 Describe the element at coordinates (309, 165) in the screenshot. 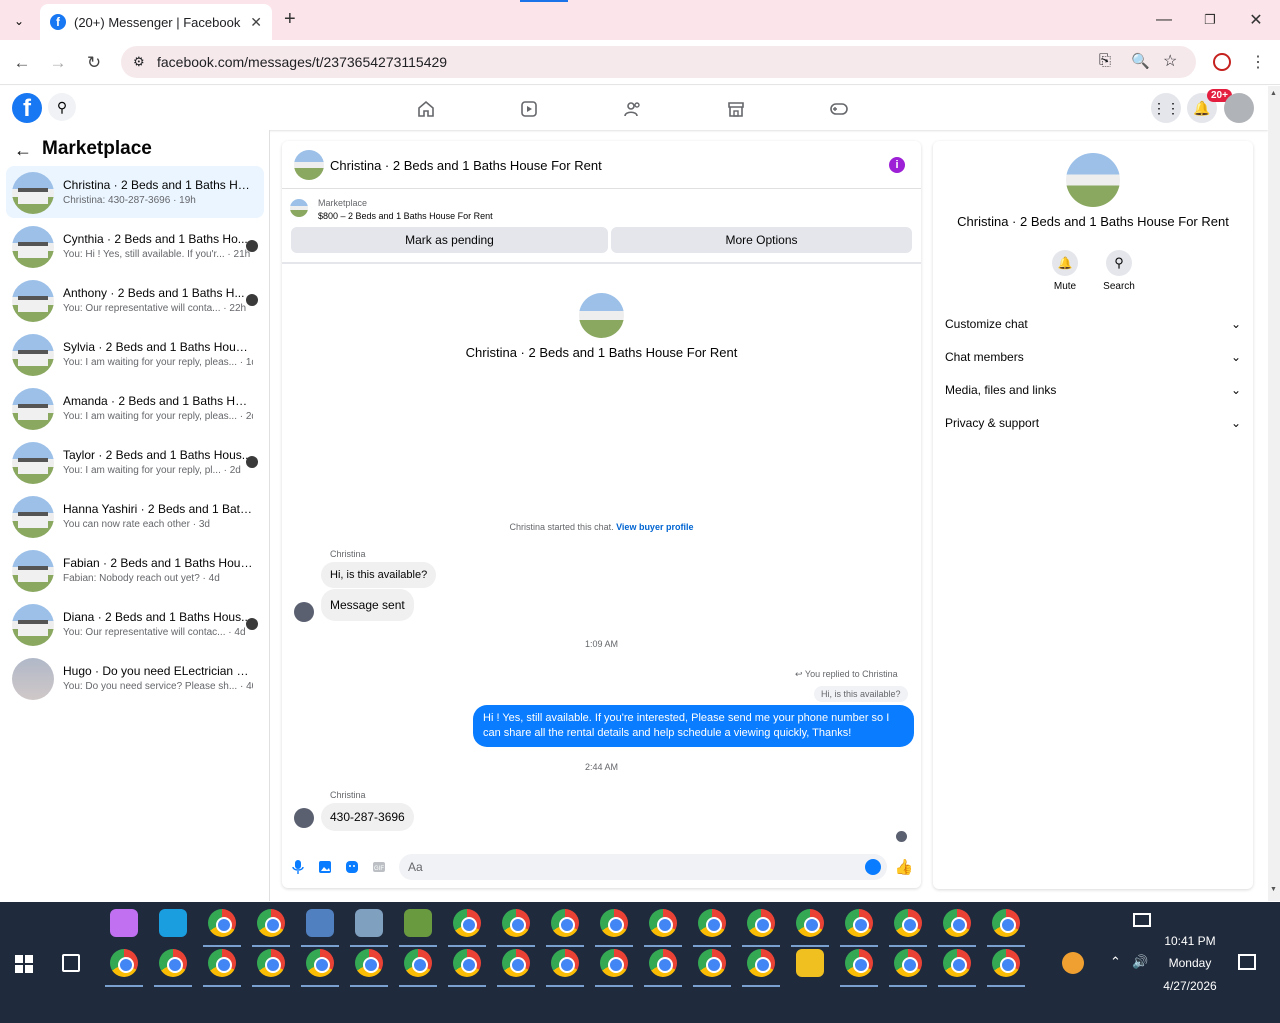

I see `chat-avatar` at that location.